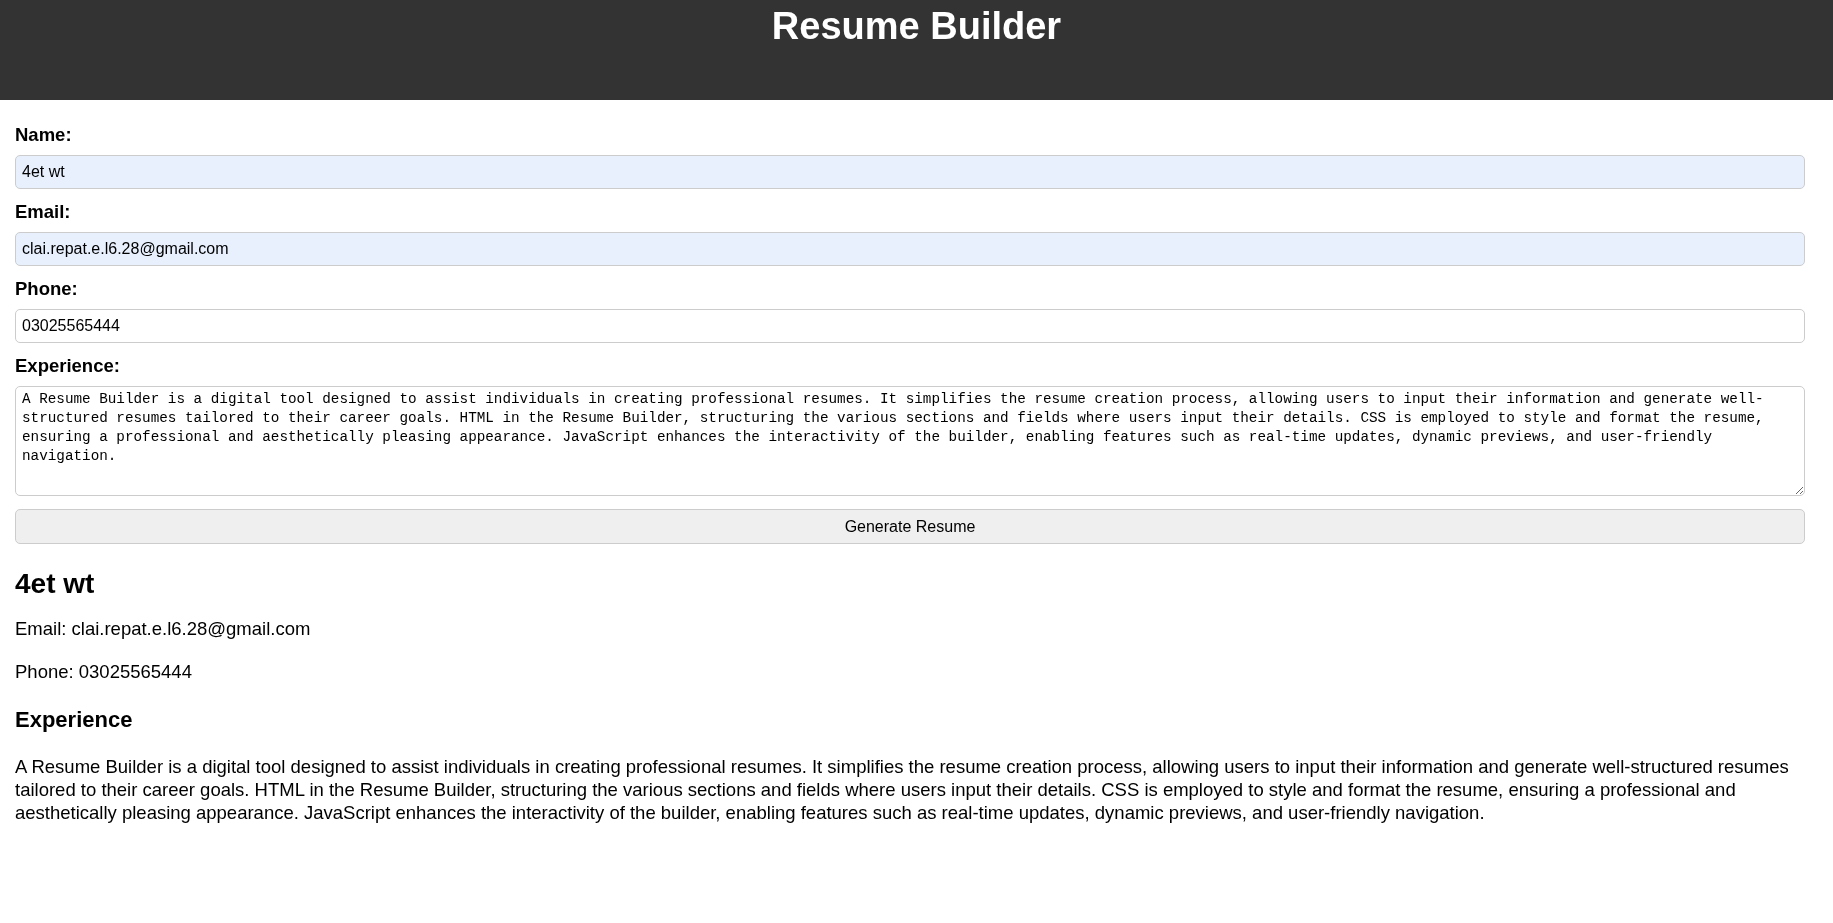 This screenshot has height=923, width=1833. Describe the element at coordinates (910, 526) in the screenshot. I see `generate-resume-button: Generate Resume` at that location.